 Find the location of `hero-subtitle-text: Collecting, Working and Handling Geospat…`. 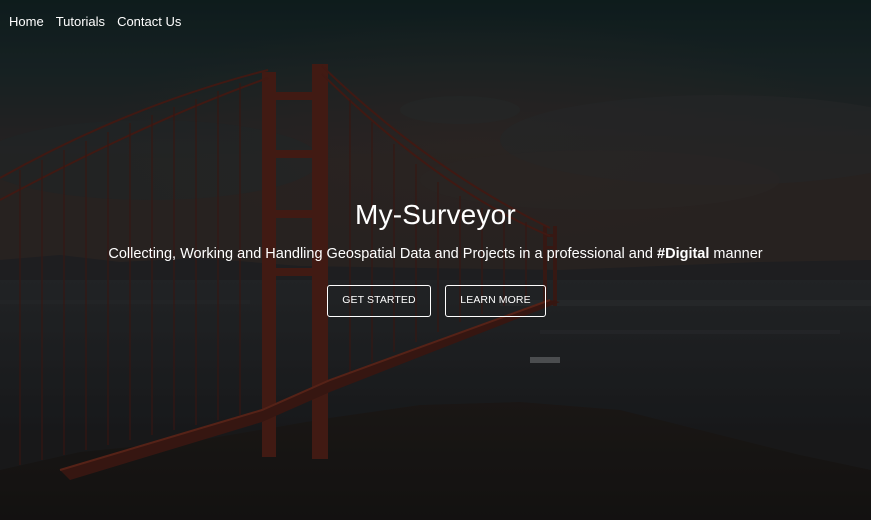

hero-subtitle-text: Collecting, Working and Handling Geospat… is located at coordinates (383, 254).